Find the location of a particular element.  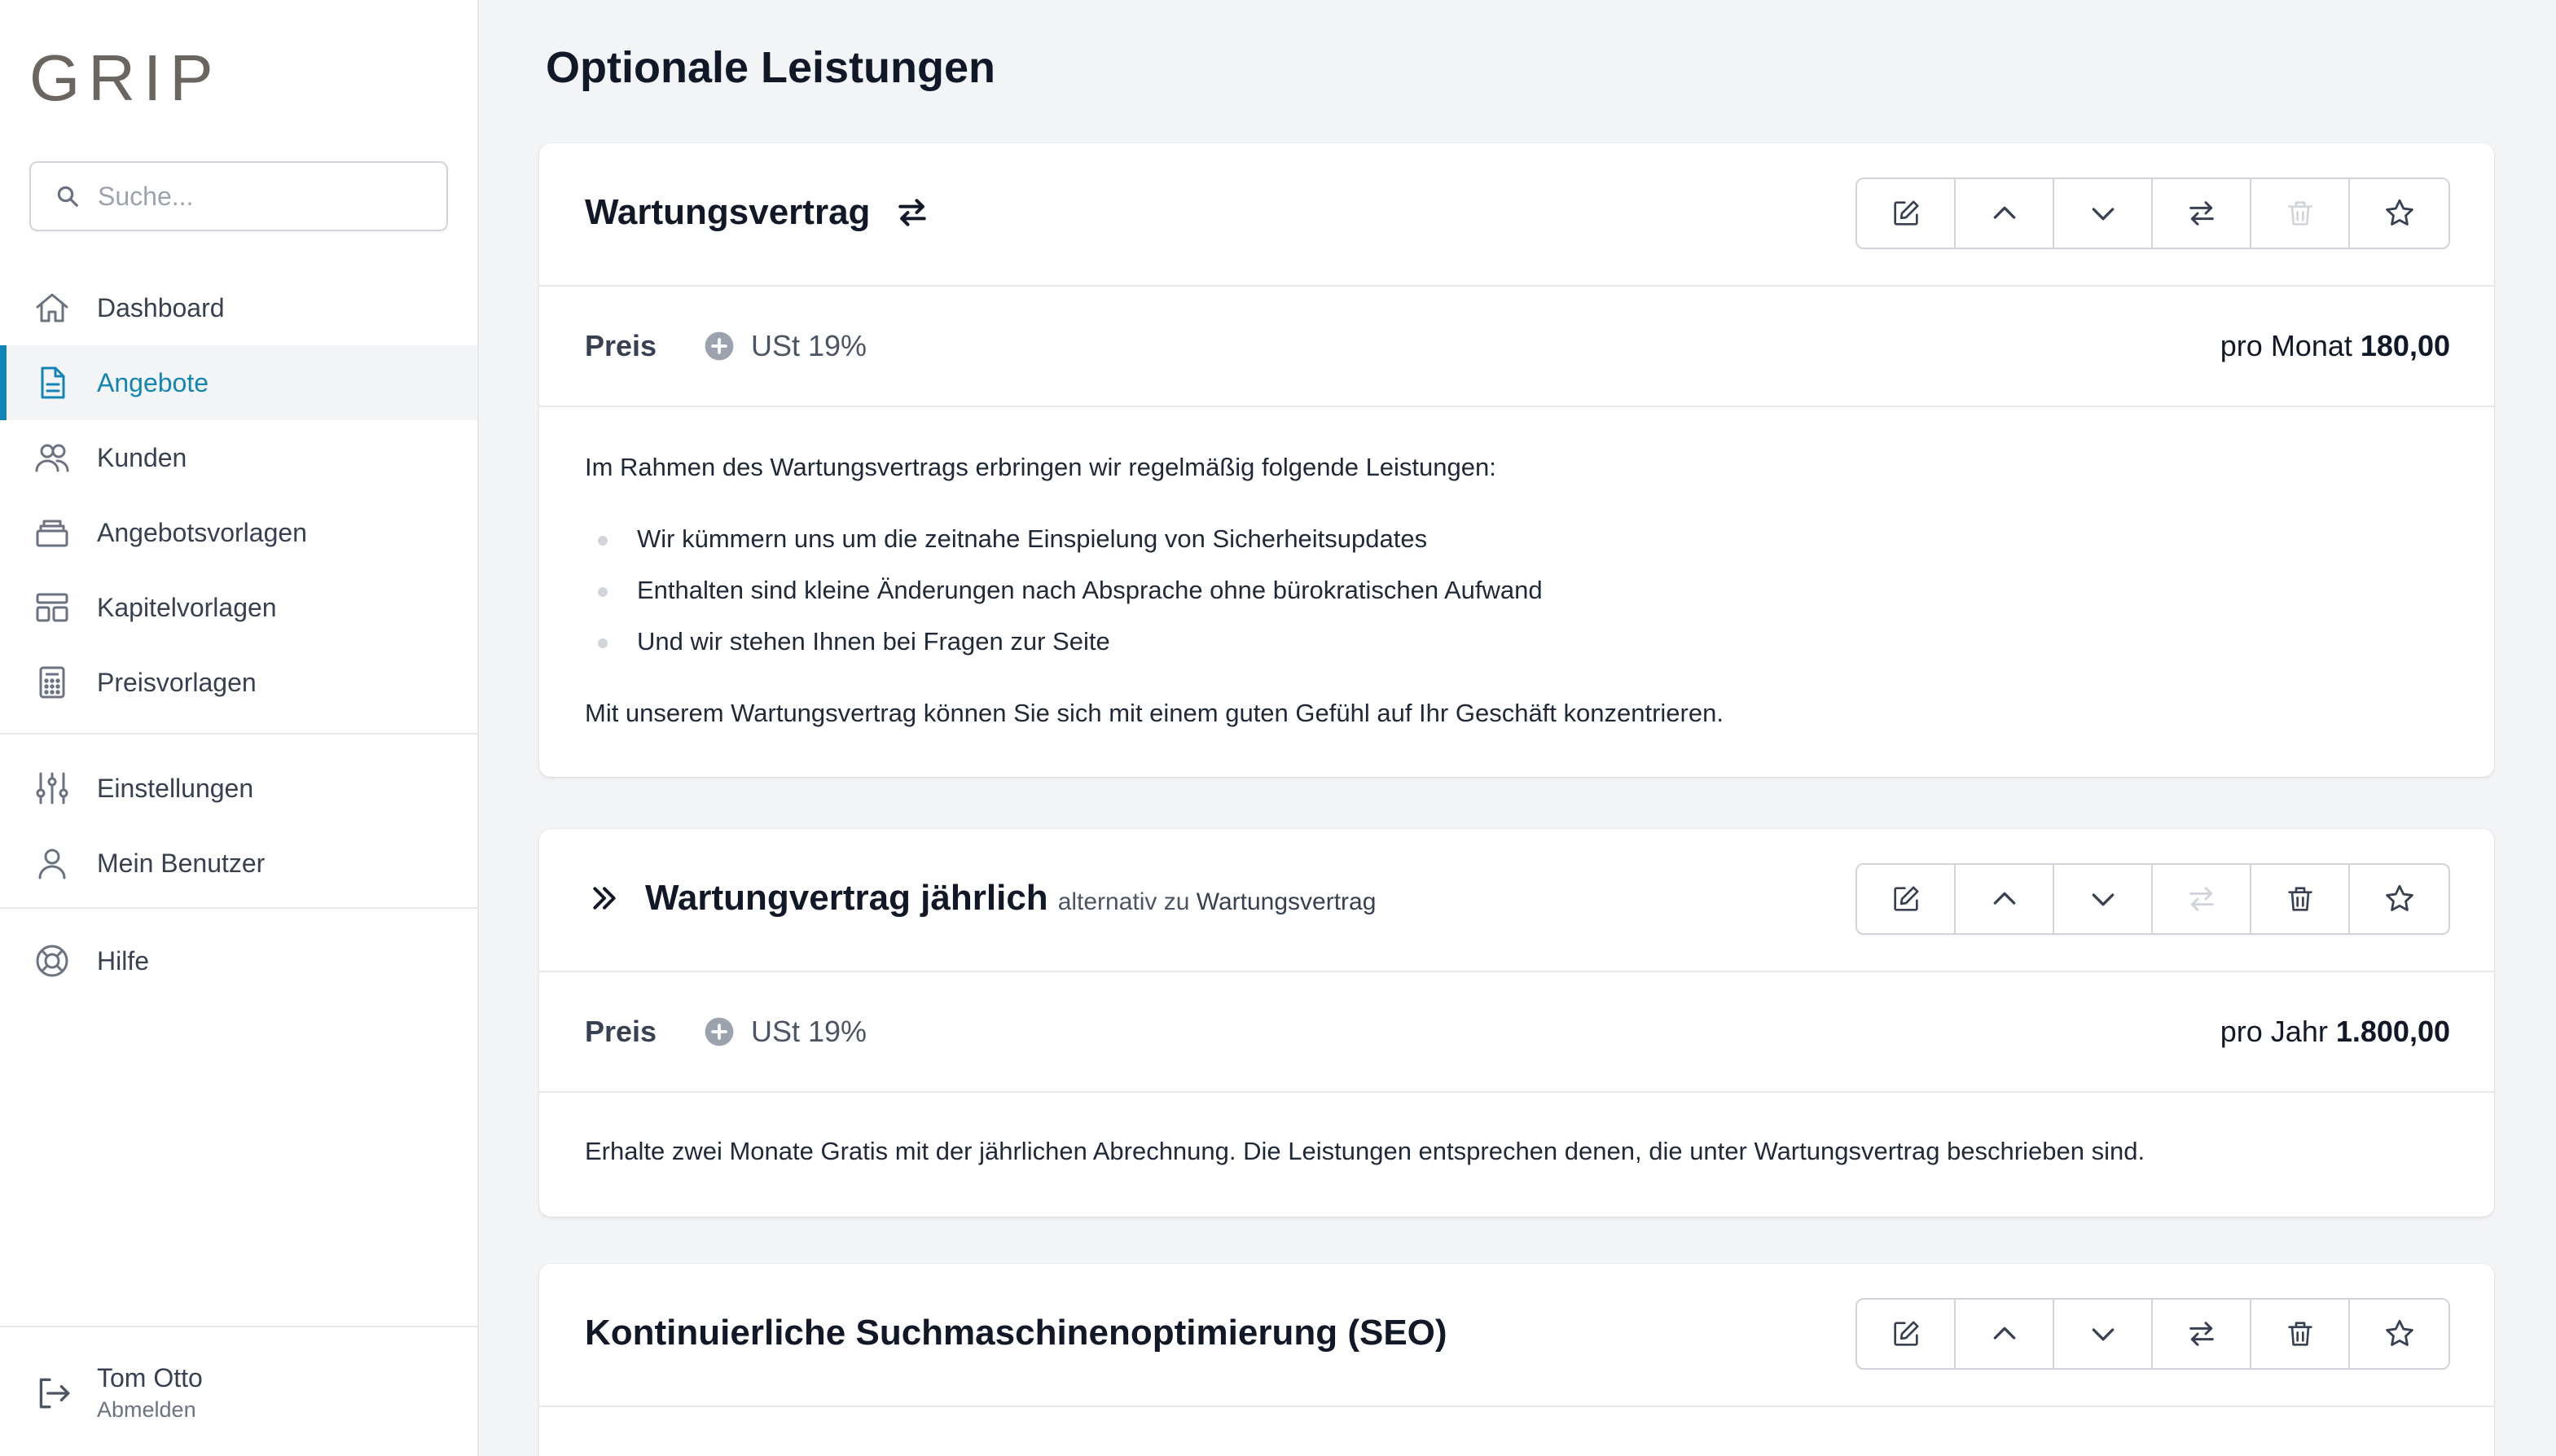

user-name: Tom Otto is located at coordinates (150, 1377).